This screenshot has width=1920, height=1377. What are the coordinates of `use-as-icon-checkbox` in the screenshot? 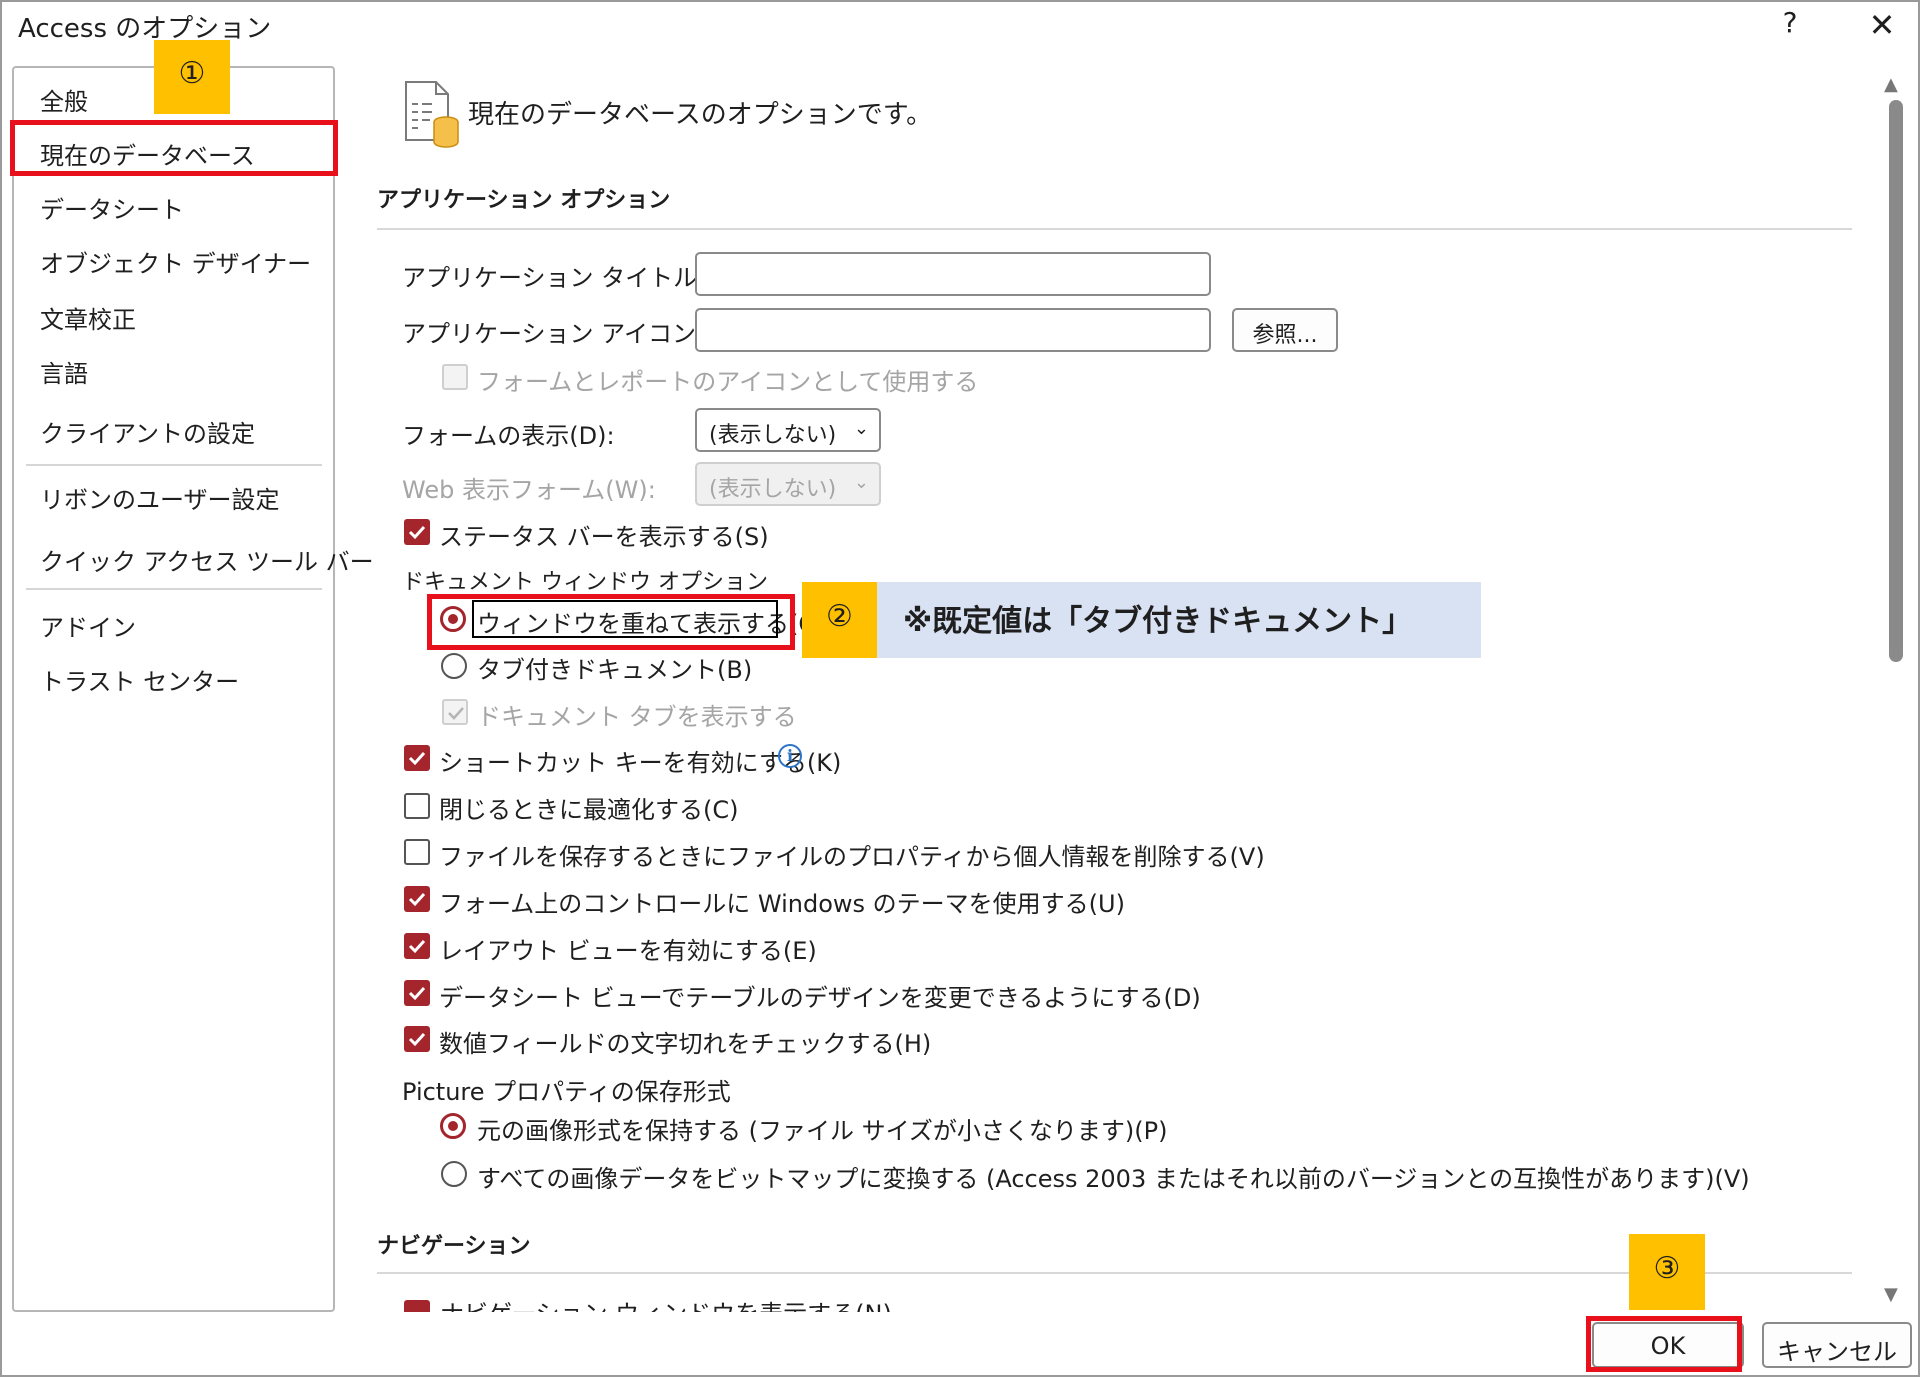 It's located at (455, 377).